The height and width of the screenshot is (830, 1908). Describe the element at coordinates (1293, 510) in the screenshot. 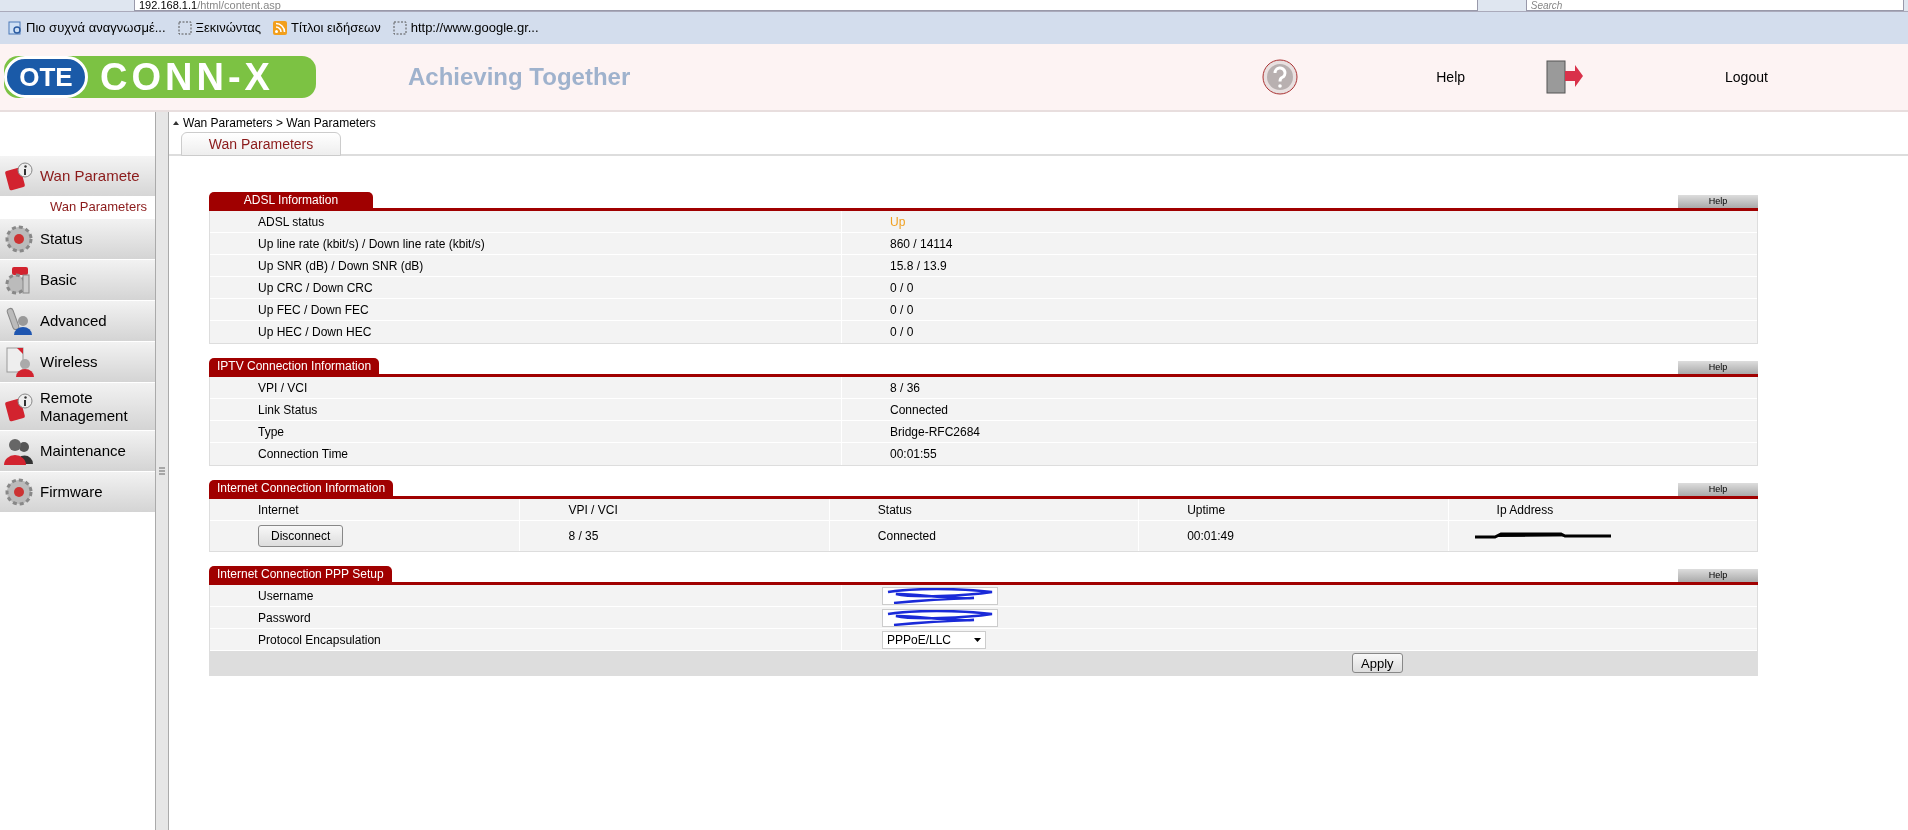

I see `column-header: Uptime` at that location.